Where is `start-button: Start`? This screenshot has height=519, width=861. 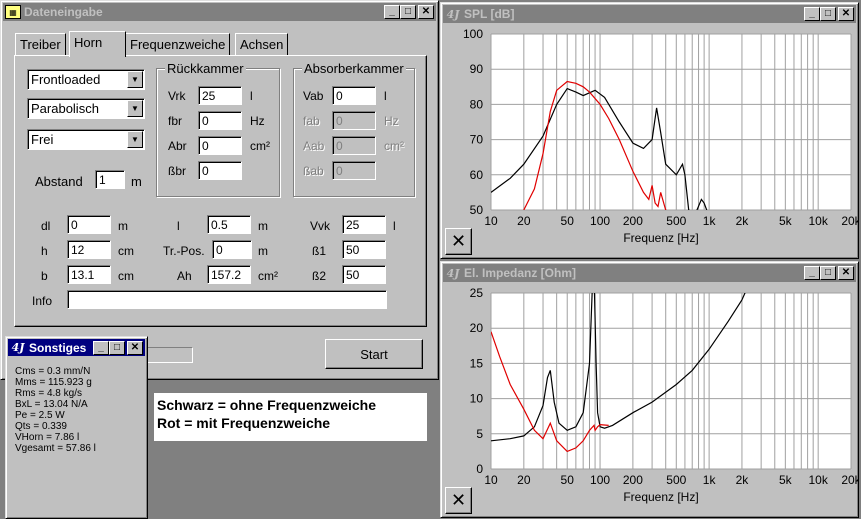 start-button: Start is located at coordinates (374, 354).